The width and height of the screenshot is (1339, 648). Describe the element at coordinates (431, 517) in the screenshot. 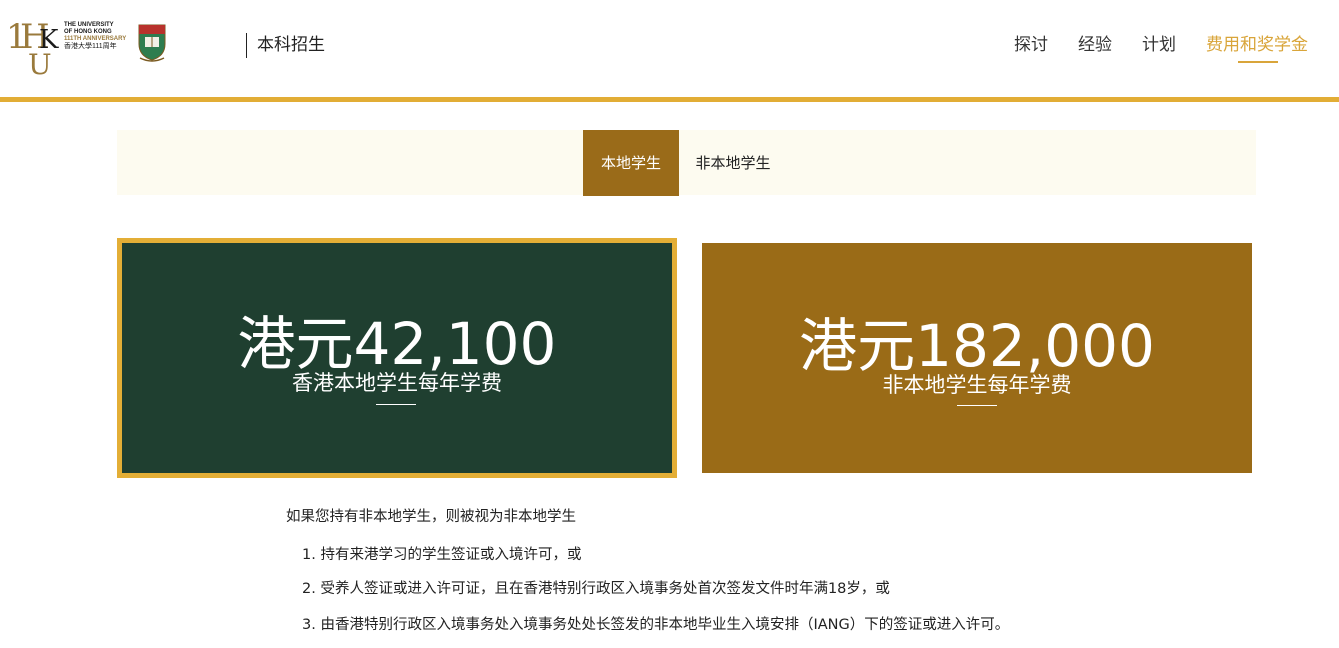

I see `non-local-definition: 如果您持有非本地学生，则被视为非本地学生` at that location.